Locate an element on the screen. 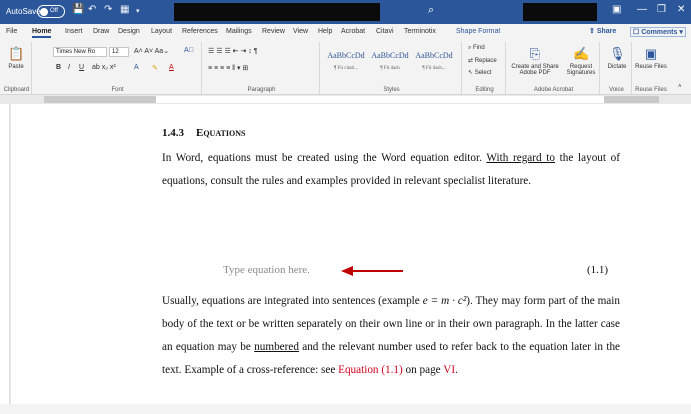 The width and height of the screenshot is (691, 414). tab-citavi: Citavi is located at coordinates (385, 31).